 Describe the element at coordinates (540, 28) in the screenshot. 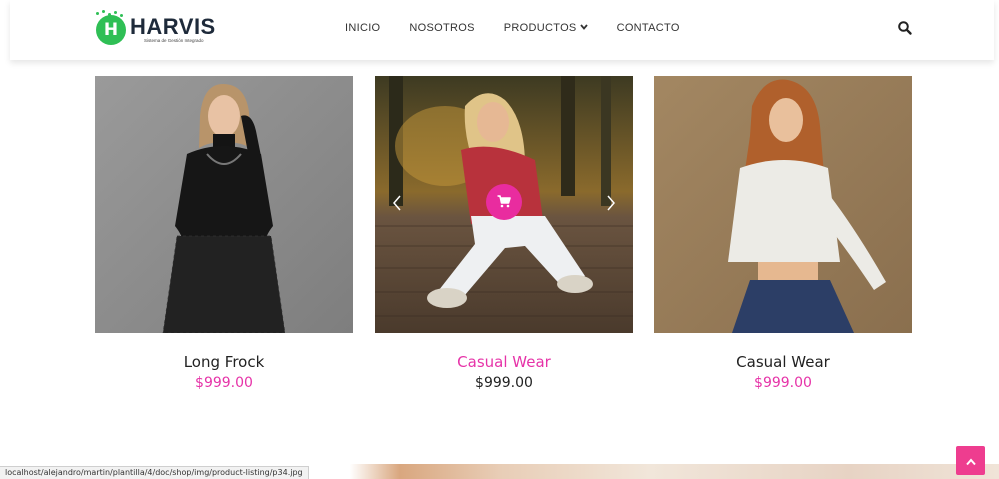

I see `nav-item-label: PRODUCTOS` at that location.